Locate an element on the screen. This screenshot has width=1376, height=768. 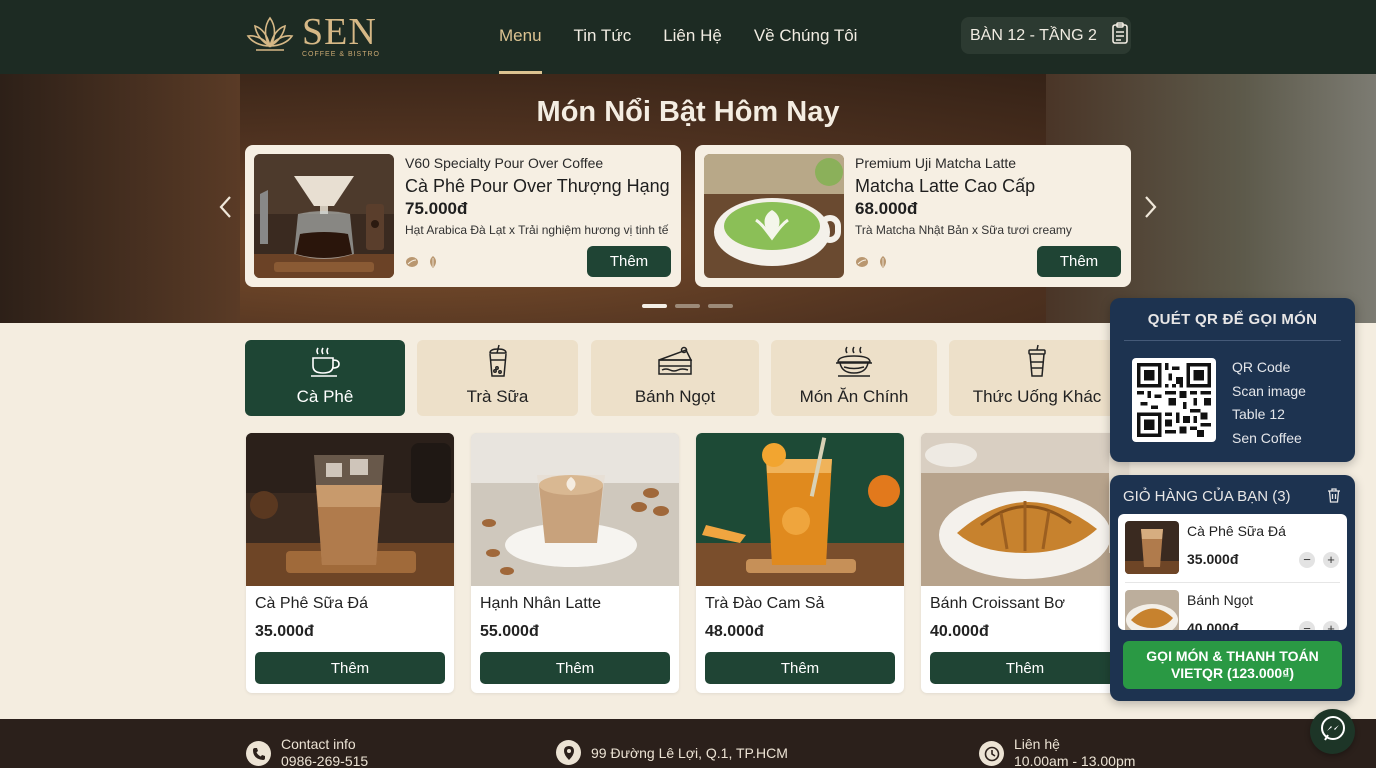
nav-item-contact: Liên Hệ is located at coordinates (692, 37).